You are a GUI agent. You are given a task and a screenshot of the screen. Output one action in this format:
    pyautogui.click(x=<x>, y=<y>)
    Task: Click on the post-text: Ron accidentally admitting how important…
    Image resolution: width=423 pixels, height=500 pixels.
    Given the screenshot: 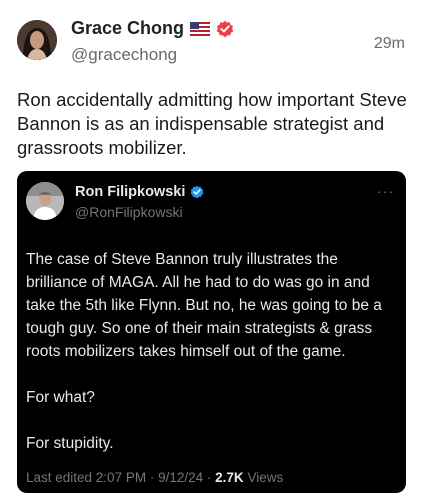 What is the action you would take?
    pyautogui.click(x=212, y=123)
    